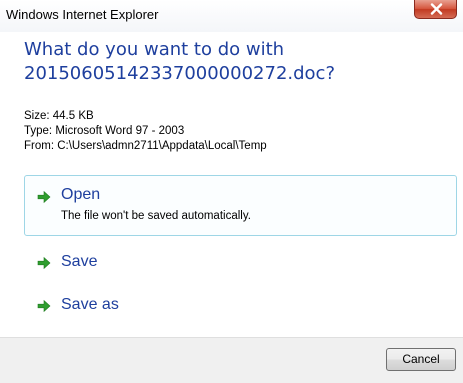  I want to click on dialog-footer: Cancel, so click(231, 360).